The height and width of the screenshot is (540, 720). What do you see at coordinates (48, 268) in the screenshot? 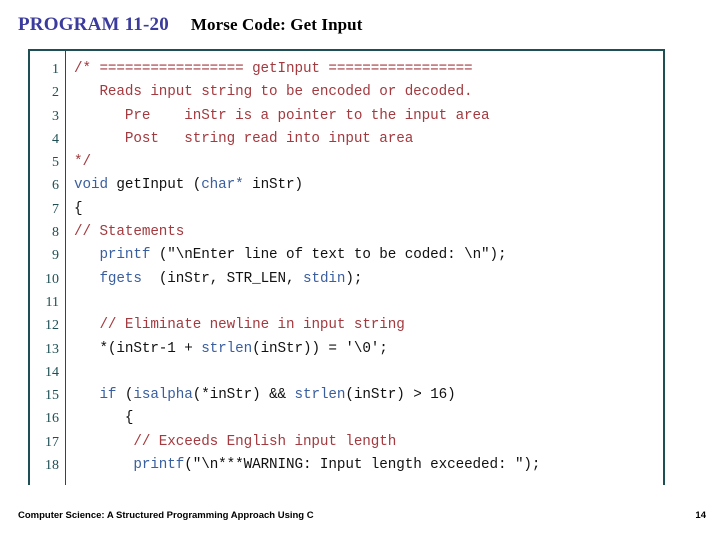
I see `line-number-gutter: 1 2 3 4 5 6 7 8 9 10 11 12 13 14 15 16 17 18` at bounding box center [48, 268].